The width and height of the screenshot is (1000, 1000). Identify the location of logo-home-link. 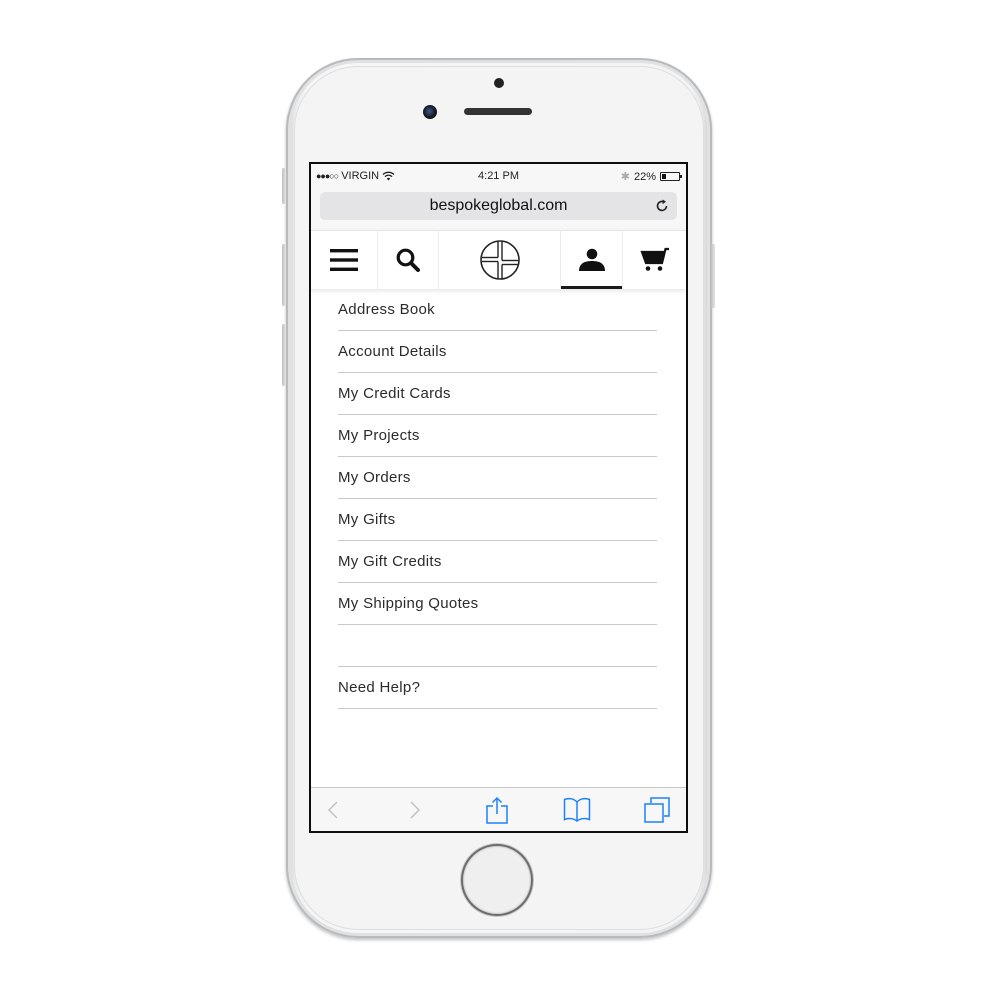
(500, 260).